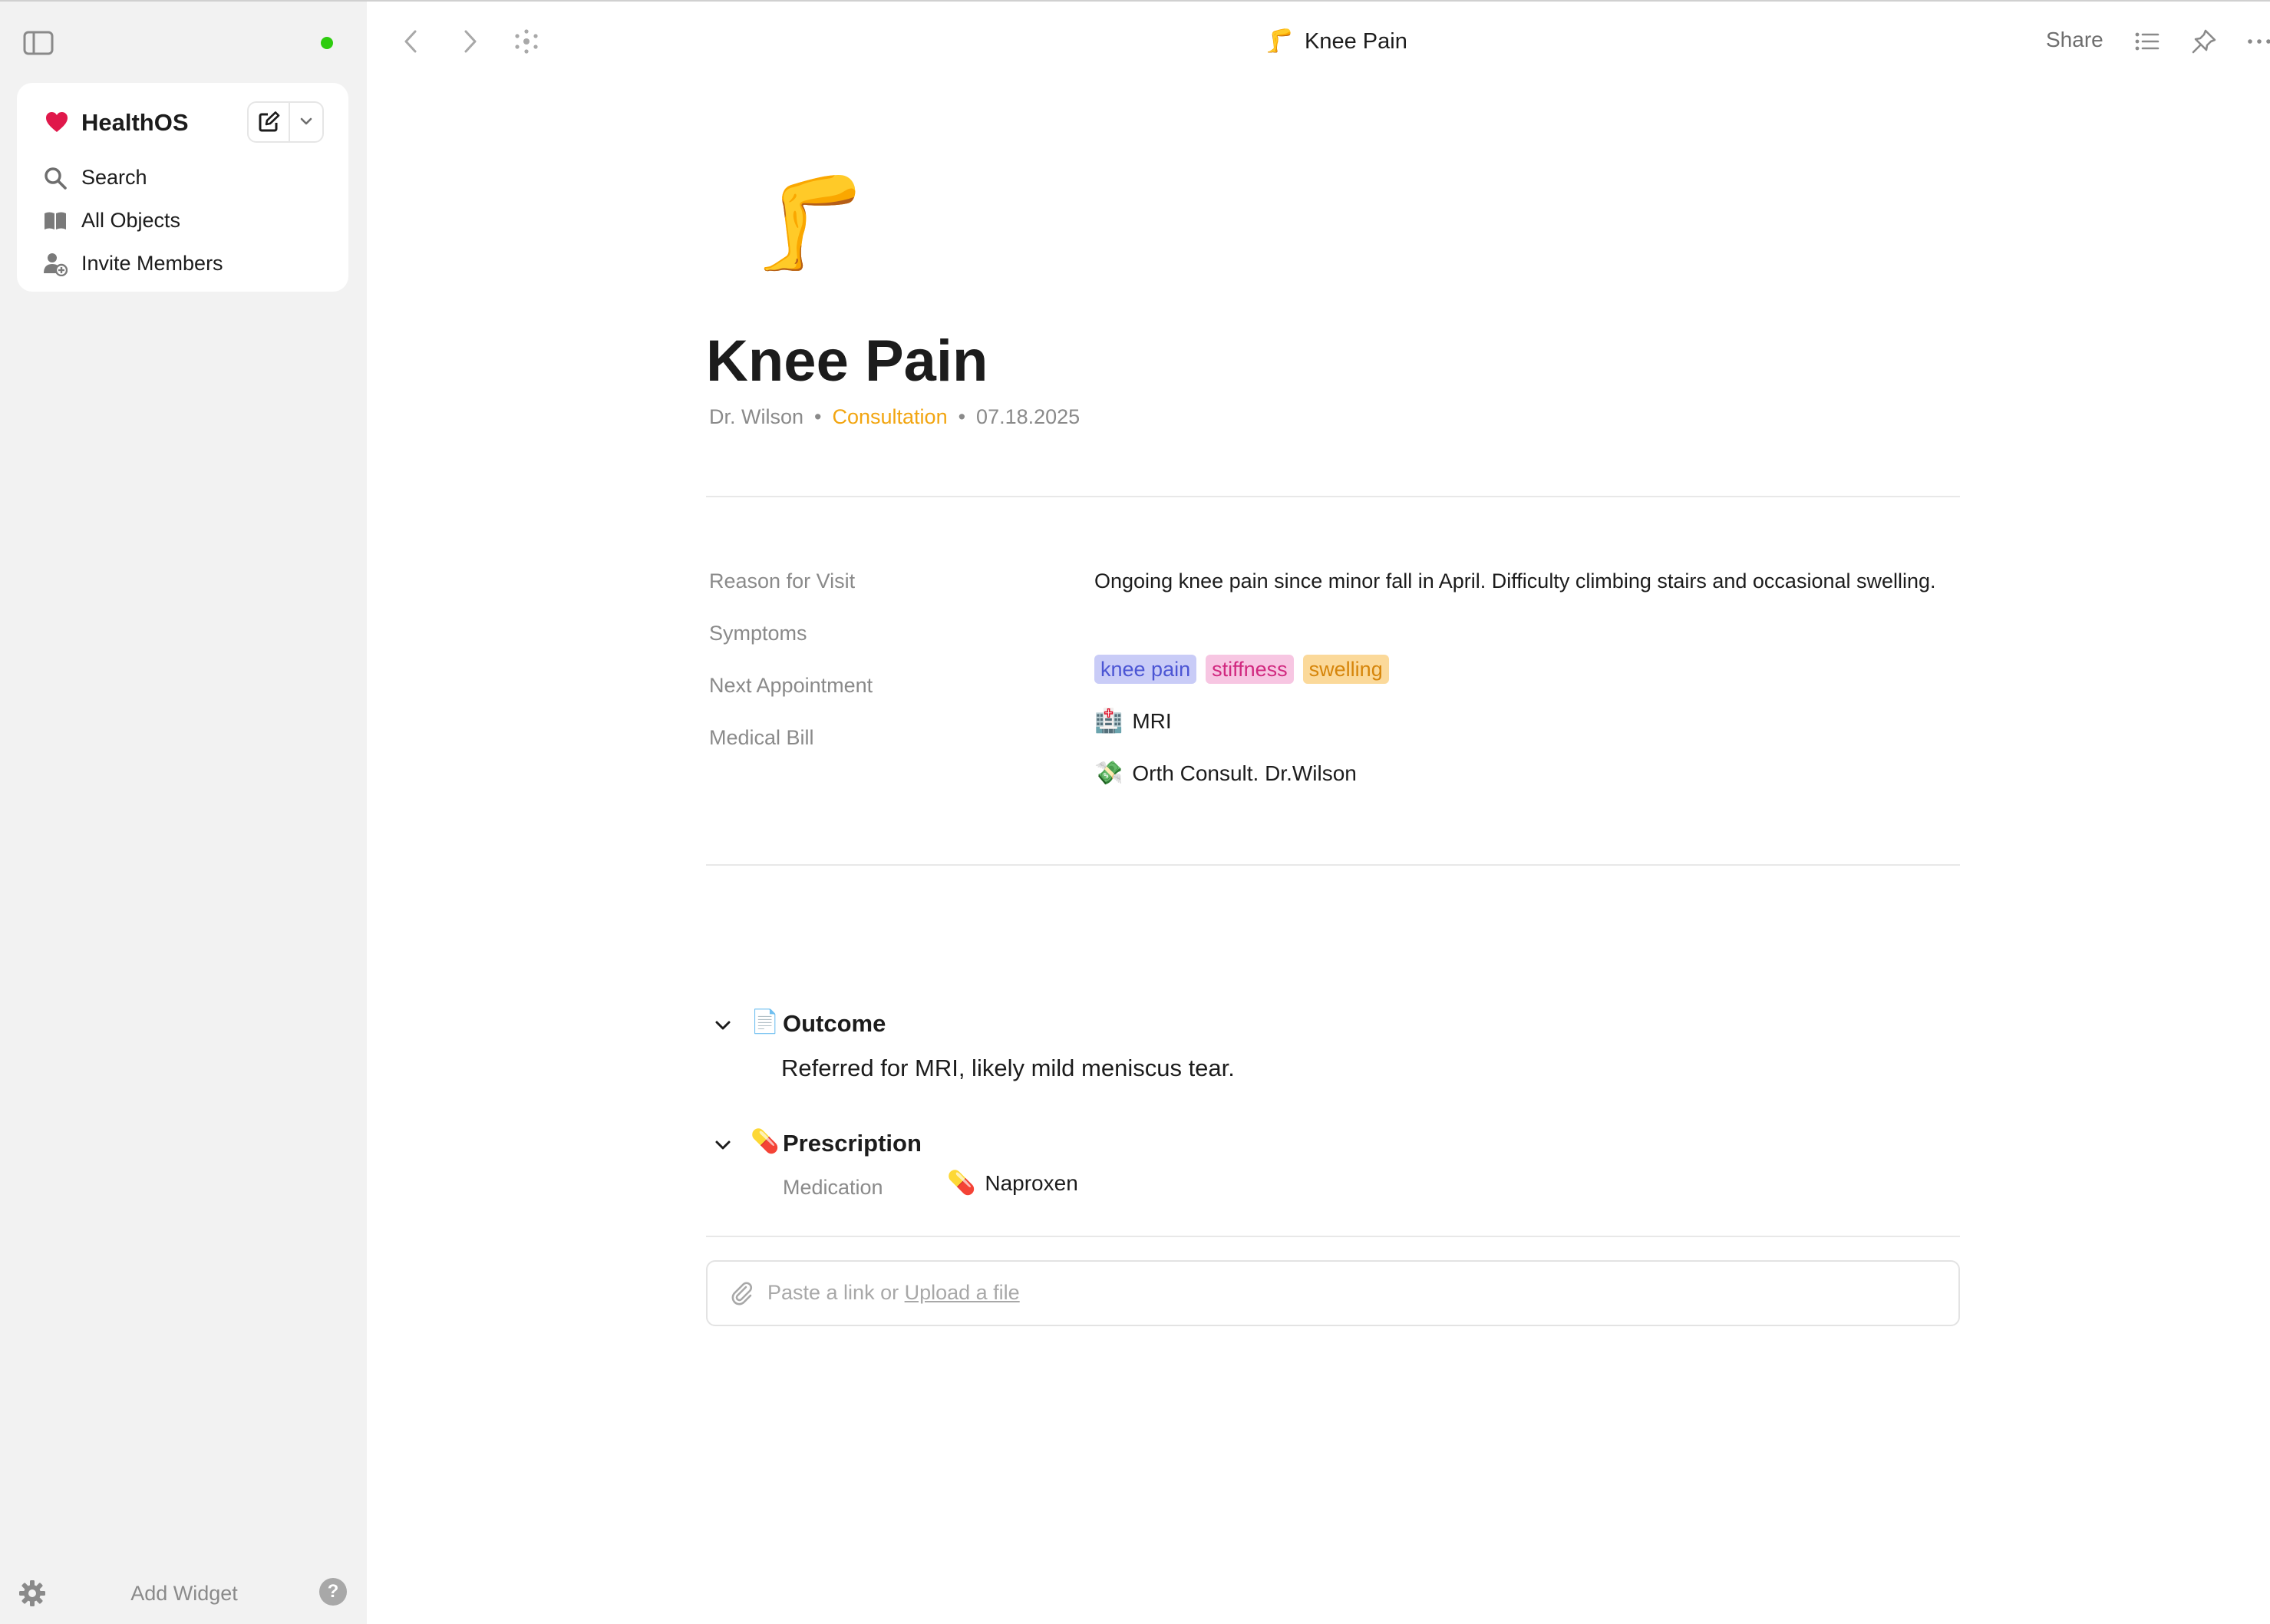 This screenshot has height=1624, width=2270. What do you see at coordinates (1031, 1183) in the screenshot?
I see `relation-label: Naproxen` at bounding box center [1031, 1183].